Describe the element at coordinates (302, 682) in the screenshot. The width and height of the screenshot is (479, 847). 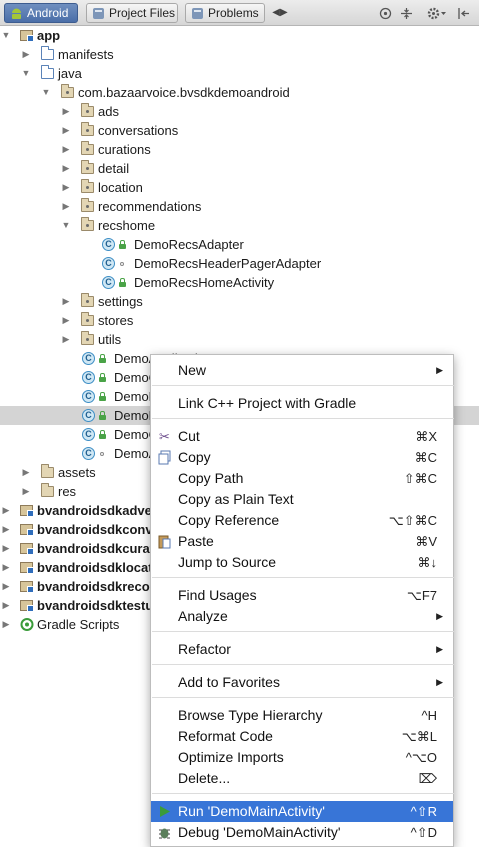
I see `menu-item-add-to-favorites: Add to Favorites ▶` at that location.